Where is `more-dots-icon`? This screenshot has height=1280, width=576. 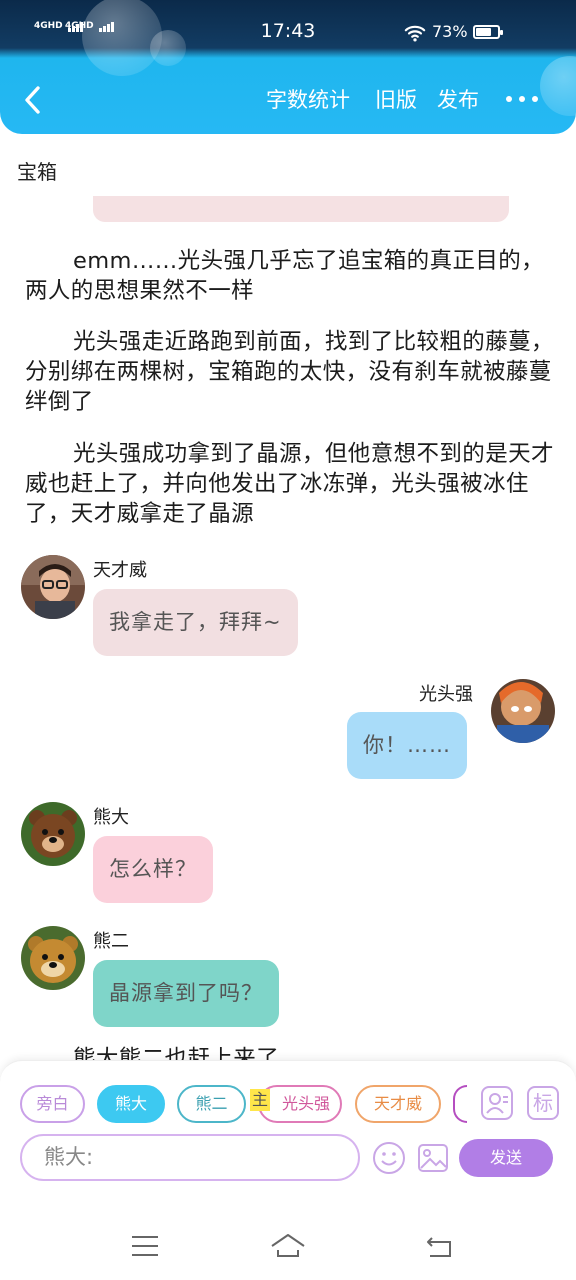 more-dots-icon is located at coordinates (522, 99).